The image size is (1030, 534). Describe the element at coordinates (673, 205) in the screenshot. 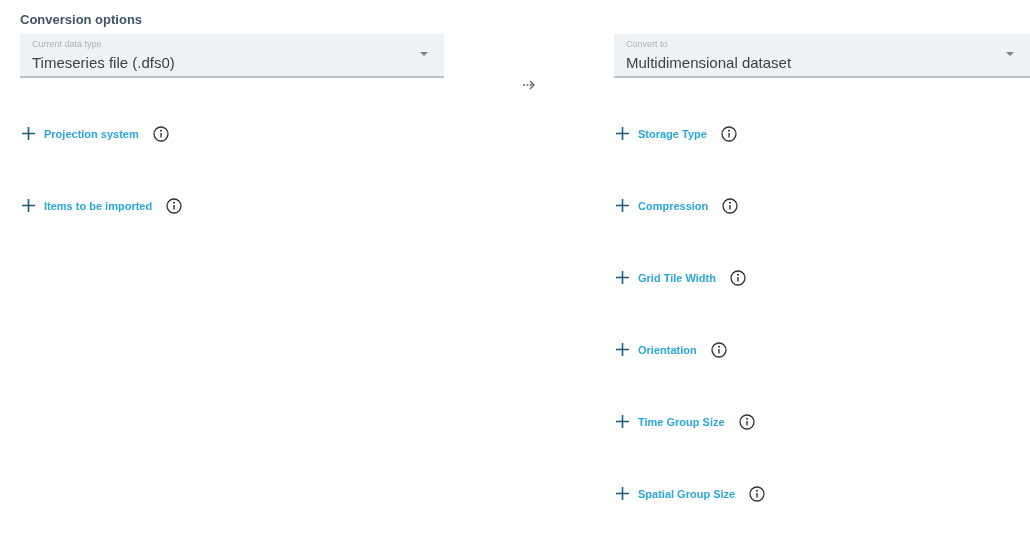

I see `option-link: Compression` at that location.